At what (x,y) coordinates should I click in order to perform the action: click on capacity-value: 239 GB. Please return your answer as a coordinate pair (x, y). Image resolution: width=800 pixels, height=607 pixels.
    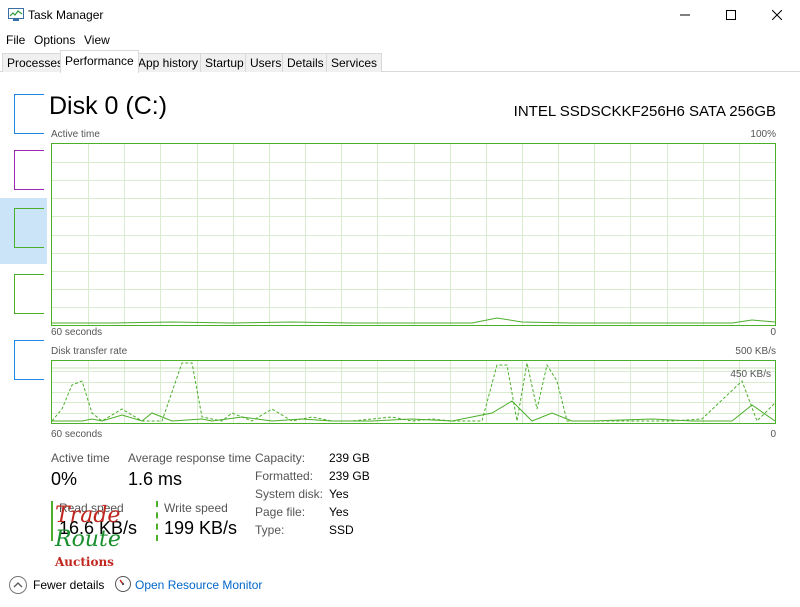
    Looking at the image, I should click on (349, 458).